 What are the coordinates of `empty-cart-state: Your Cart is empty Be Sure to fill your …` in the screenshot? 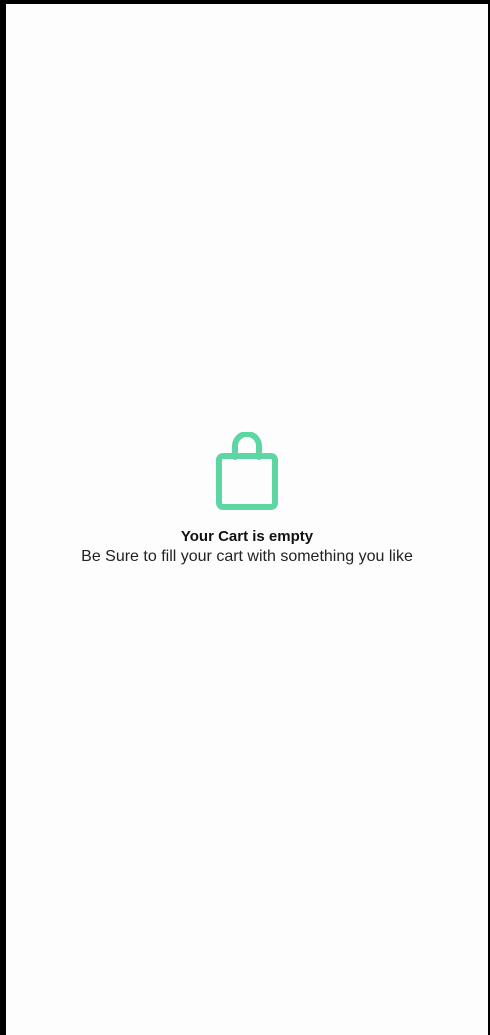 It's located at (247, 499).